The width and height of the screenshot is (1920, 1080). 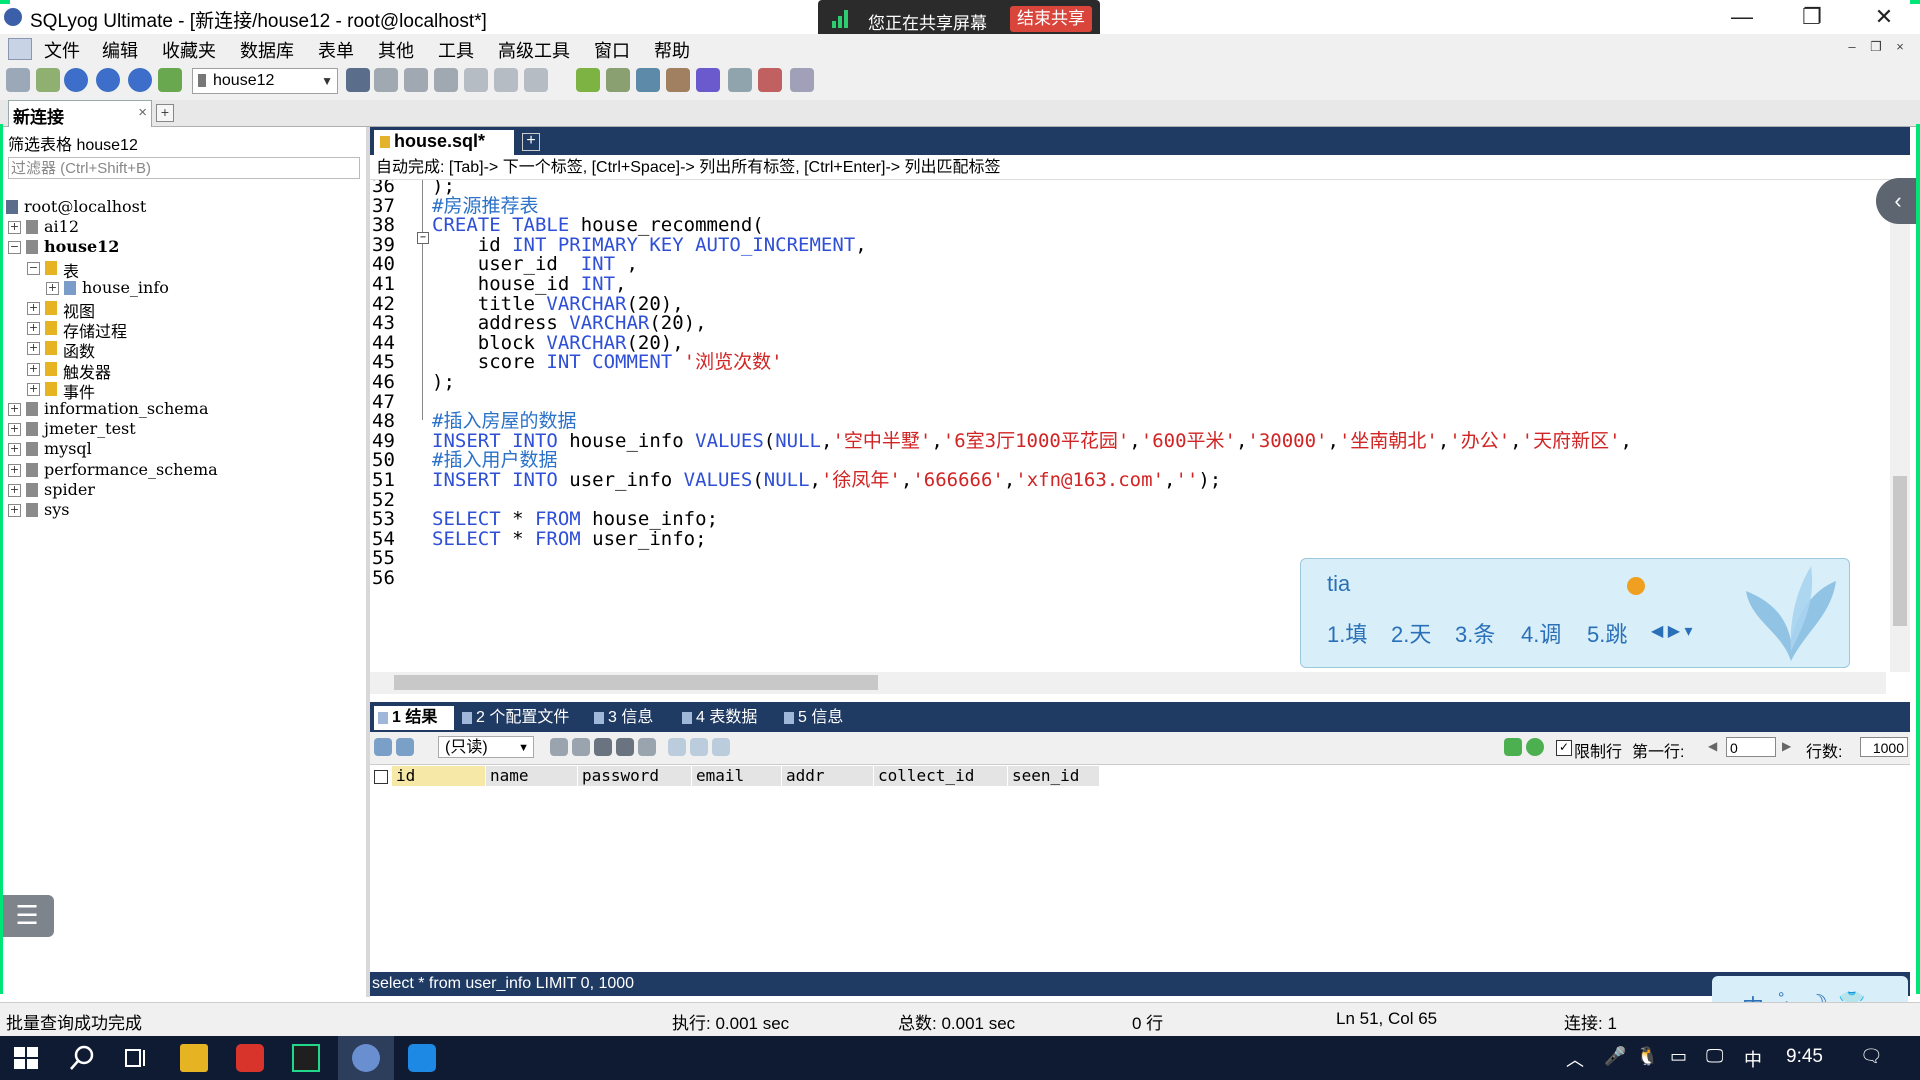 What do you see at coordinates (647, 747) in the screenshot?
I see `cancel-icon` at bounding box center [647, 747].